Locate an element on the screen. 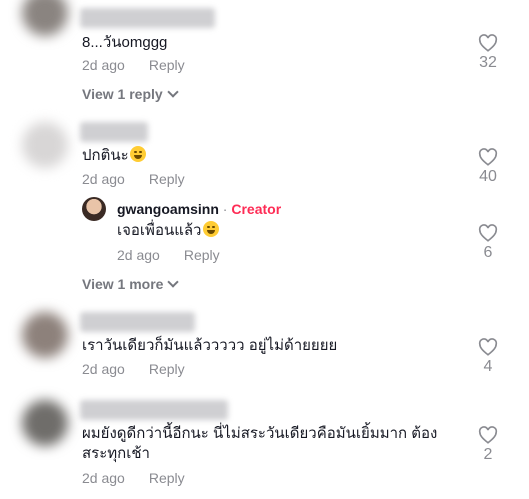  view-more-label: View 1 more is located at coordinates (123, 284).